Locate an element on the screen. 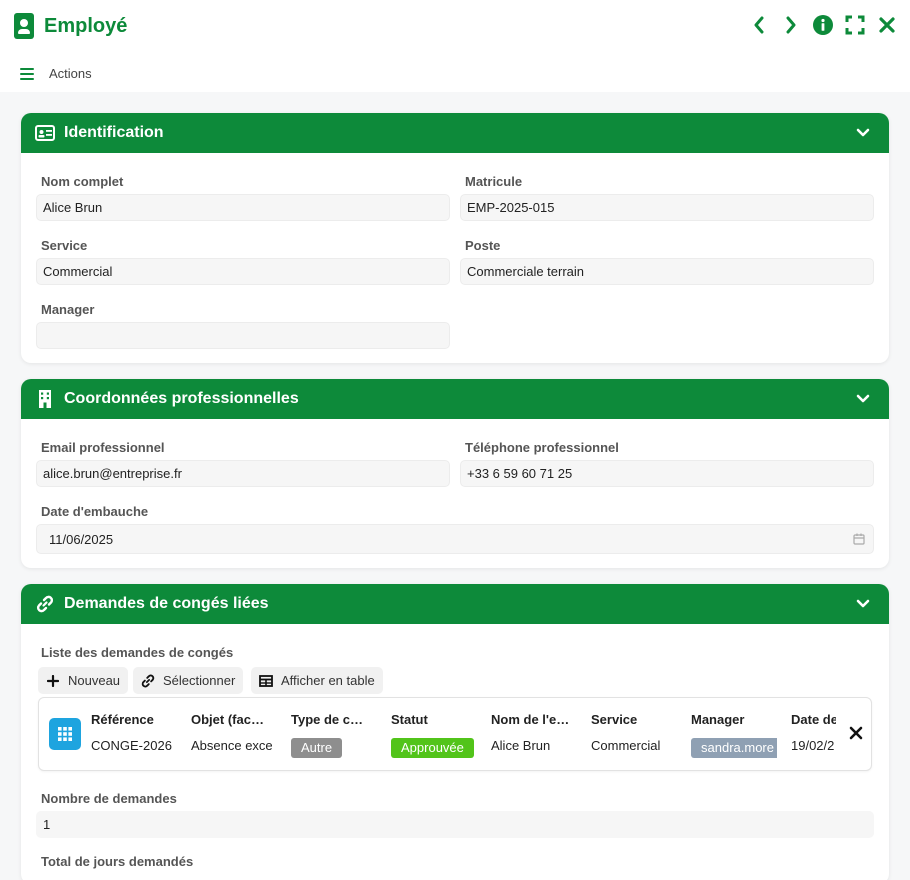 This screenshot has width=910, height=880. building-icon is located at coordinates (45, 399).